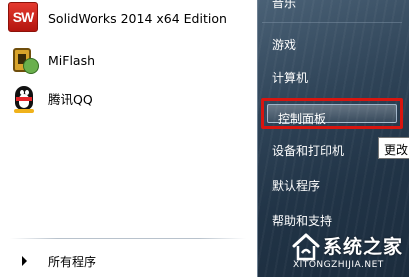  I want to click on place-item-computer: 计算机, so click(290, 77).